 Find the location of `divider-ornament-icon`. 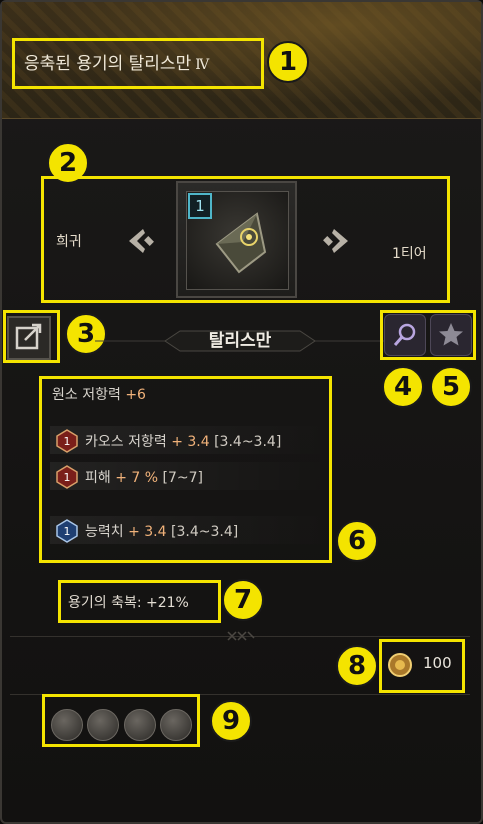

divider-ornament-icon is located at coordinates (241, 636).